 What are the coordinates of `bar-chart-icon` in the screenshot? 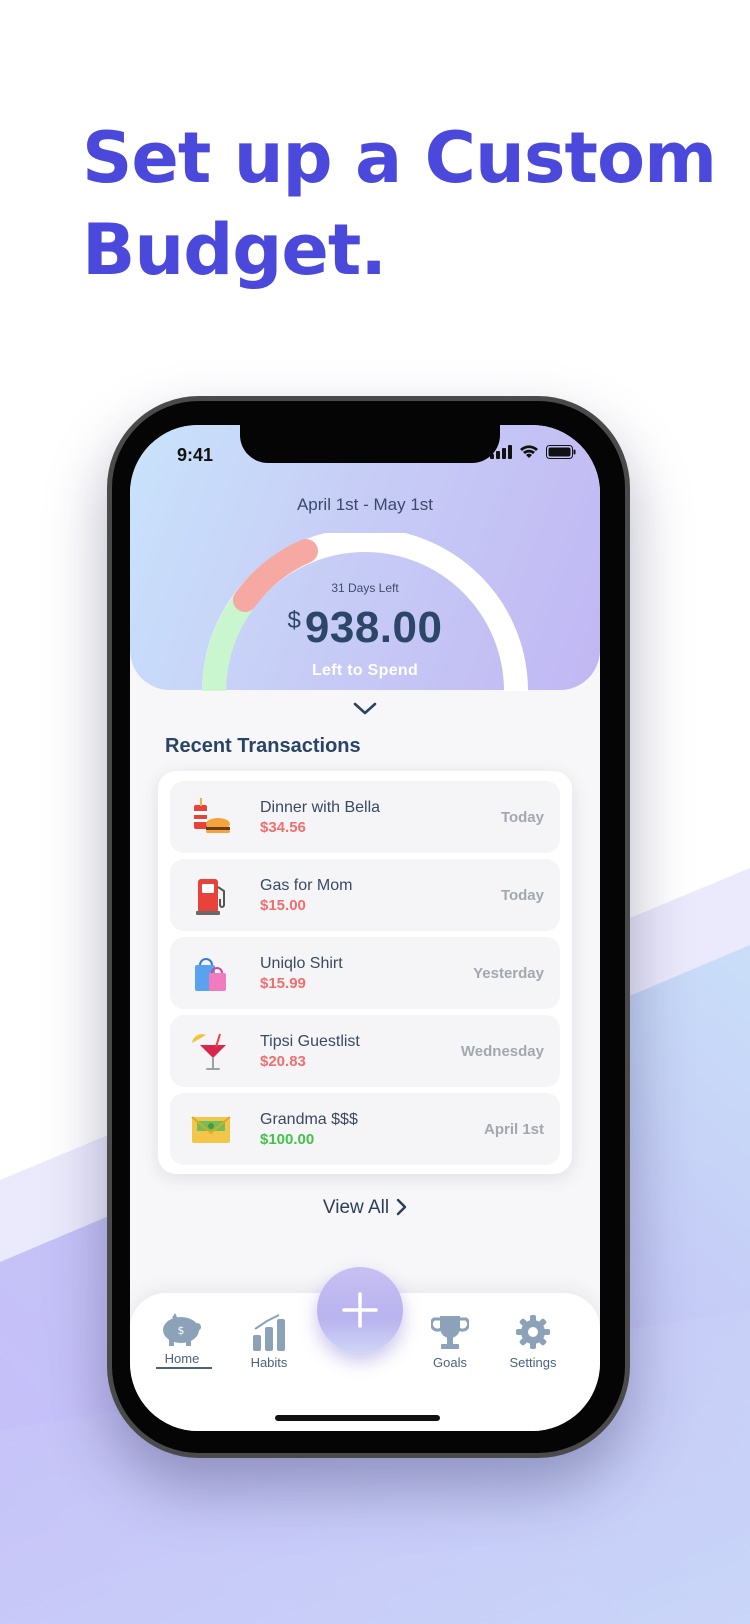 It's located at (269, 1332).